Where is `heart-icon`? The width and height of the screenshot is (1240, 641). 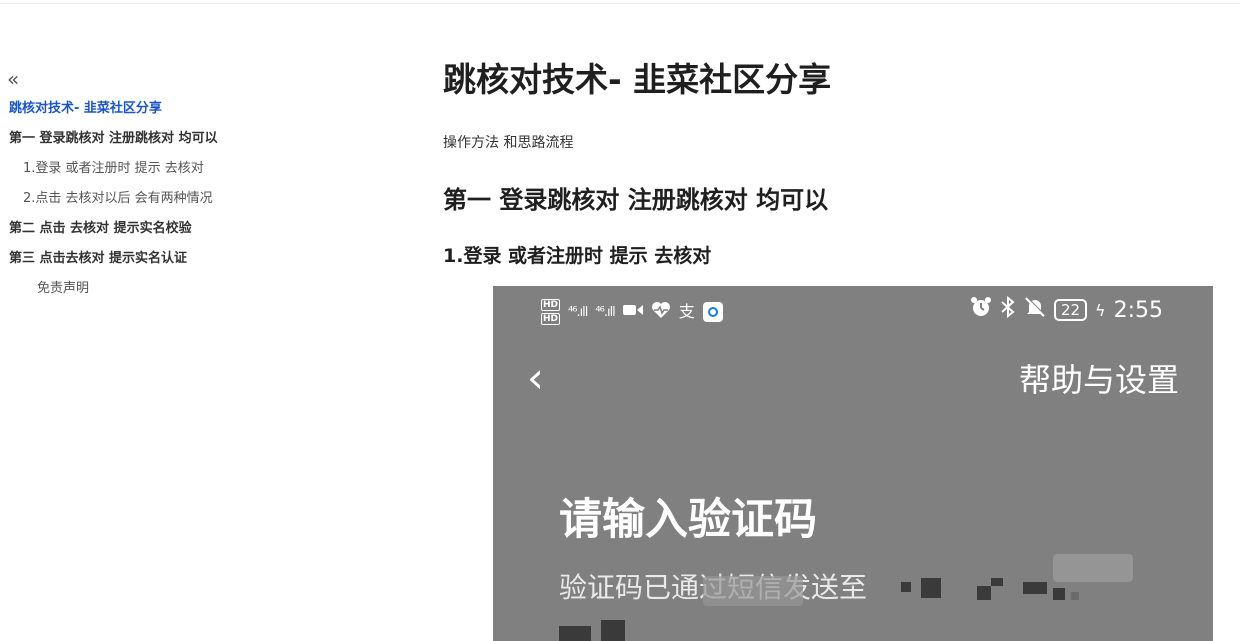
heart-icon is located at coordinates (661, 312).